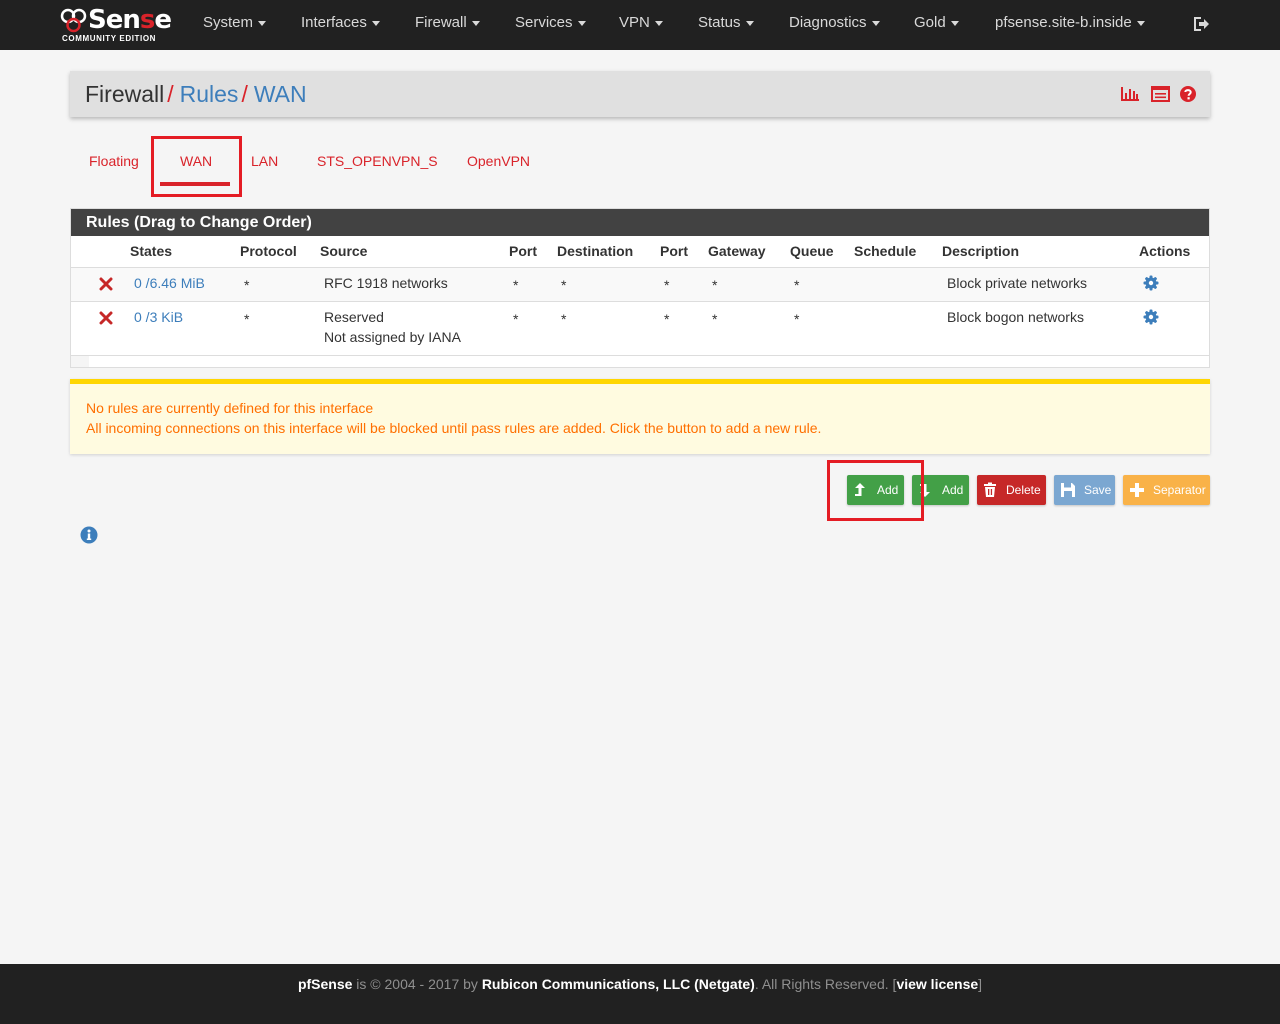  I want to click on breadcrumb-firewall: Firewall, so click(125, 94).